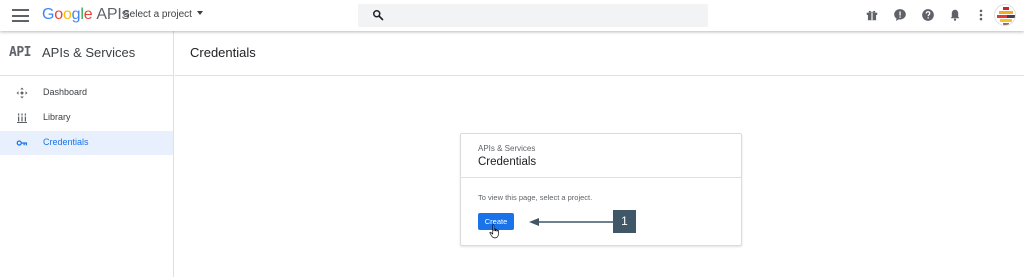 The width and height of the screenshot is (1024, 277). Describe the element at coordinates (507, 148) in the screenshot. I see `card-overline: APIs & Services` at that location.